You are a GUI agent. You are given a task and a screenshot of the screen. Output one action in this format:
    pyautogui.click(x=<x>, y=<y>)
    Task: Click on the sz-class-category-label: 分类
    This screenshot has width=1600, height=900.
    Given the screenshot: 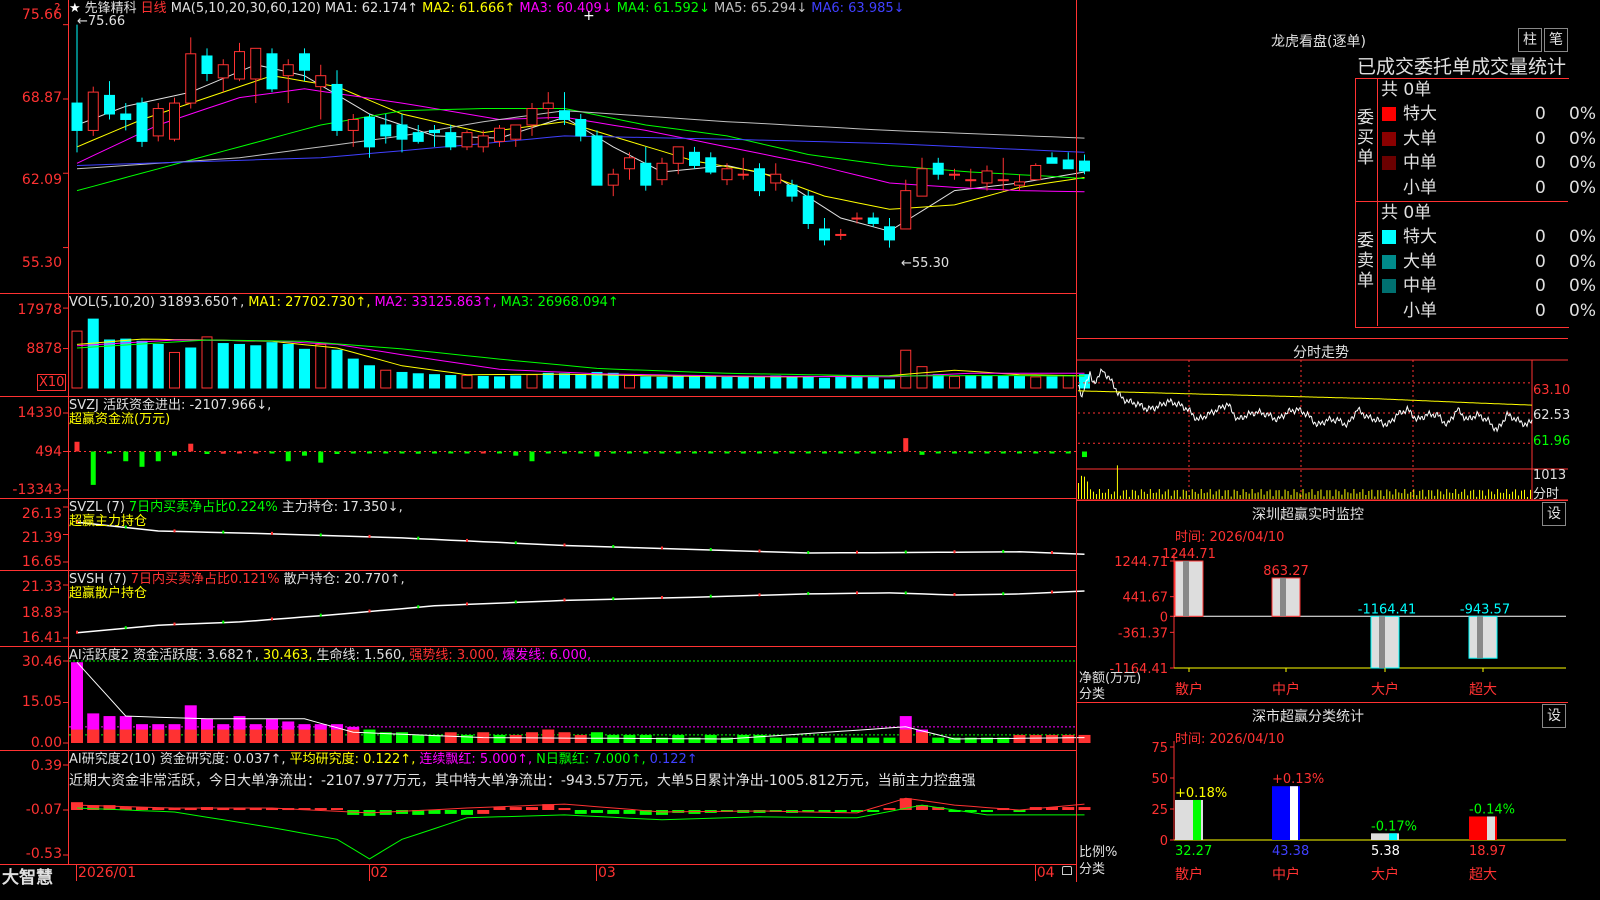 What is the action you would take?
    pyautogui.click(x=1092, y=869)
    